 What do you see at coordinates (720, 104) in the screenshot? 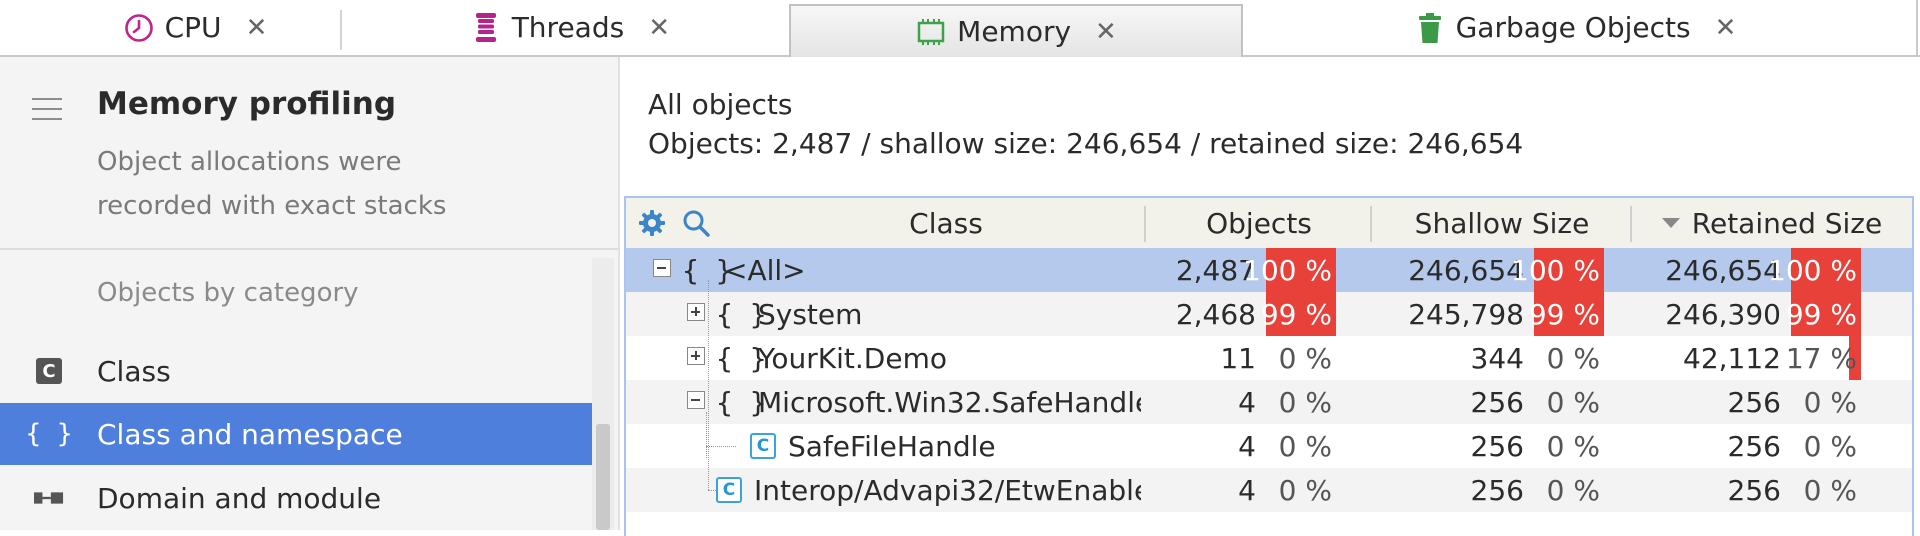
I see `page-title: All objects` at bounding box center [720, 104].